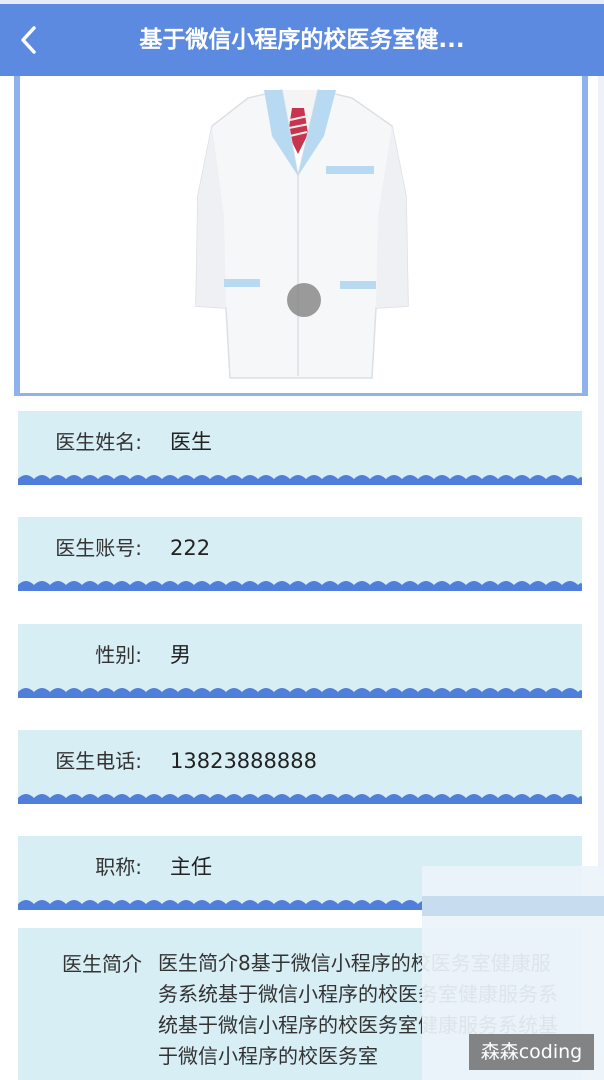 This screenshot has height=1080, width=604. What do you see at coordinates (180, 655) in the screenshot?
I see `field-value: 男` at bounding box center [180, 655].